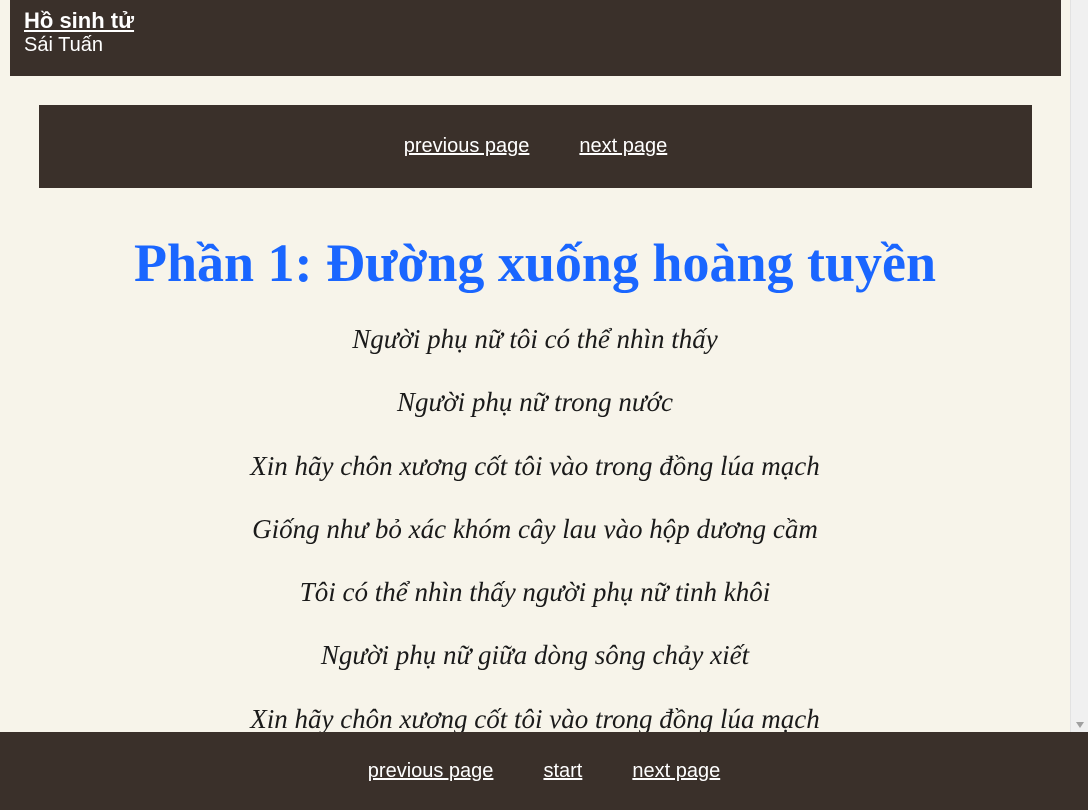 Image resolution: width=1088 pixels, height=810 pixels. Describe the element at coordinates (1079, 366) in the screenshot. I see `vertical-scrollbar` at that location.